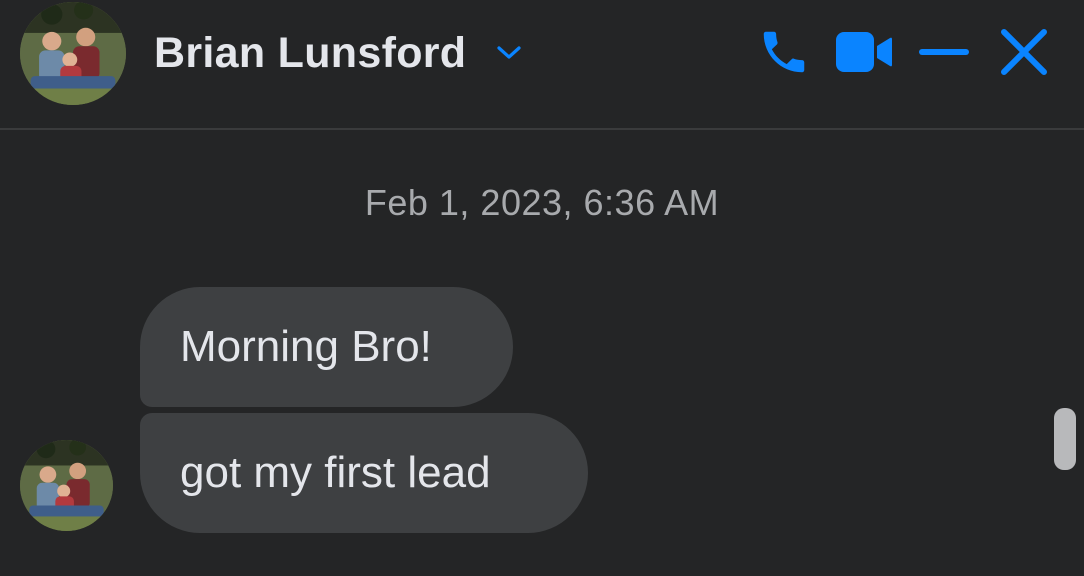  What do you see at coordinates (542, 202) in the screenshot?
I see `message-timestamp: Feb 1, 2023, 6:36 AM` at bounding box center [542, 202].